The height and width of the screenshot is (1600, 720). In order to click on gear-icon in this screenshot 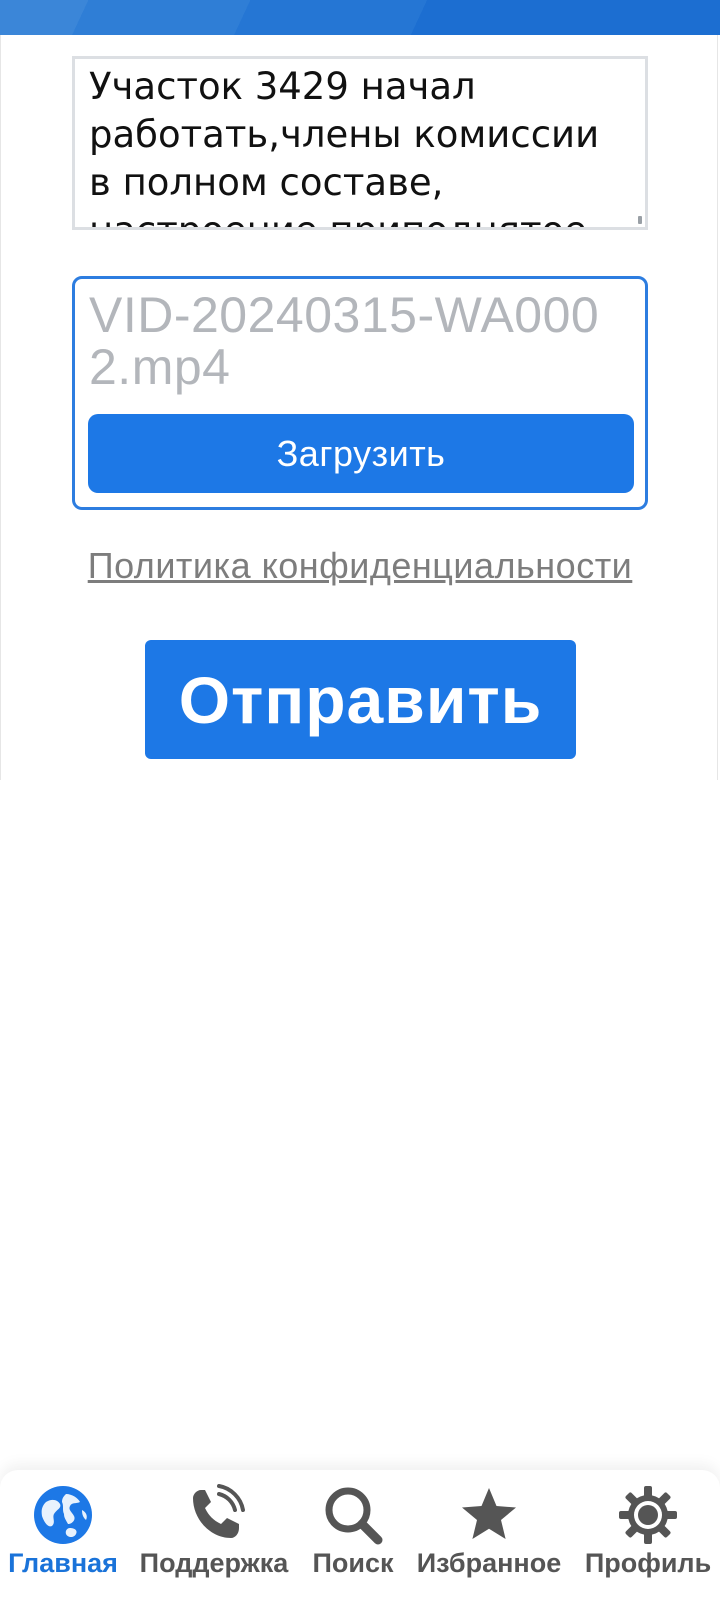, I will do `click(648, 1515)`.